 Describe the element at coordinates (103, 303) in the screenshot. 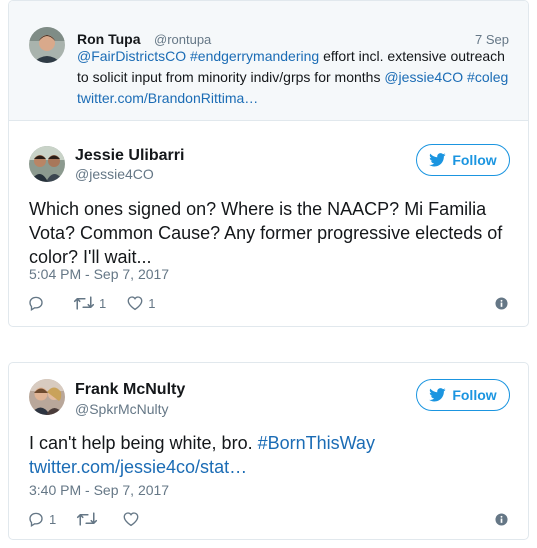

I see `retweet-count: 1` at that location.